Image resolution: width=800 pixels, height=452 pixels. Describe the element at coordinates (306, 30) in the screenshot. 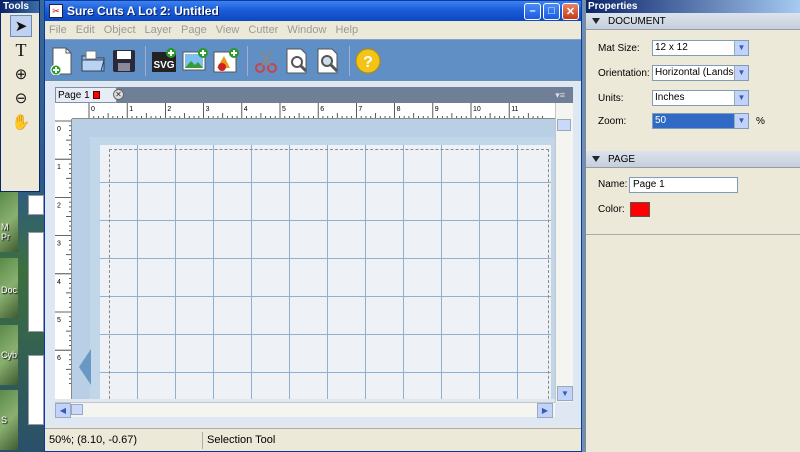

I see `menu-window: Window` at that location.